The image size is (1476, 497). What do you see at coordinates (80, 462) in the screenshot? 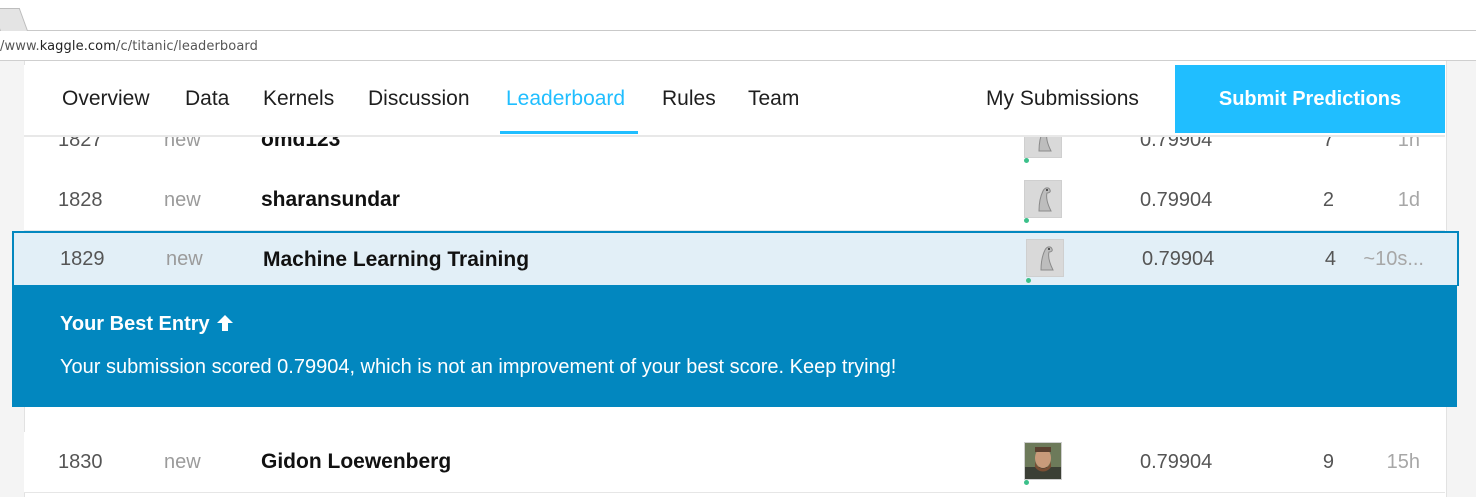
I see `row-rank: 1830` at bounding box center [80, 462].